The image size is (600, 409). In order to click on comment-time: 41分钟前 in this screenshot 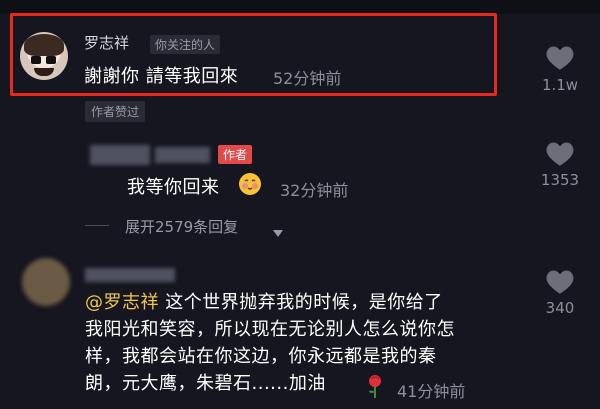, I will do `click(431, 391)`.